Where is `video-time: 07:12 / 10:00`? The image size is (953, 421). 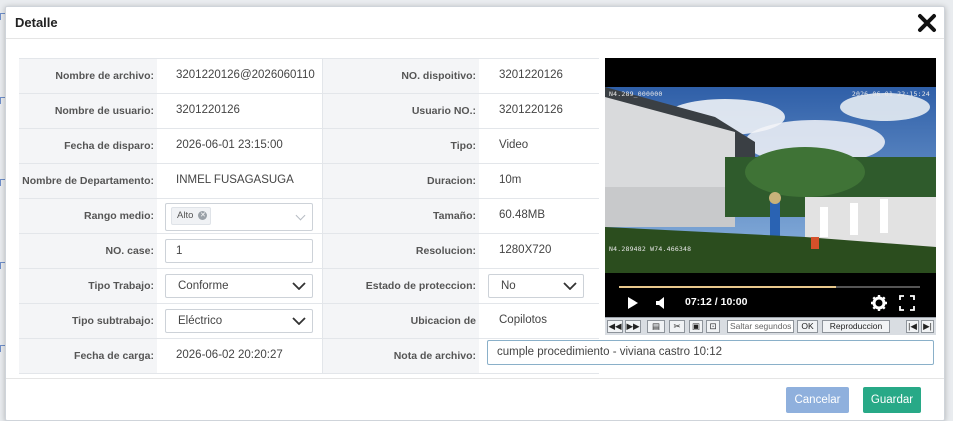
video-time: 07:12 / 10:00 is located at coordinates (716, 302).